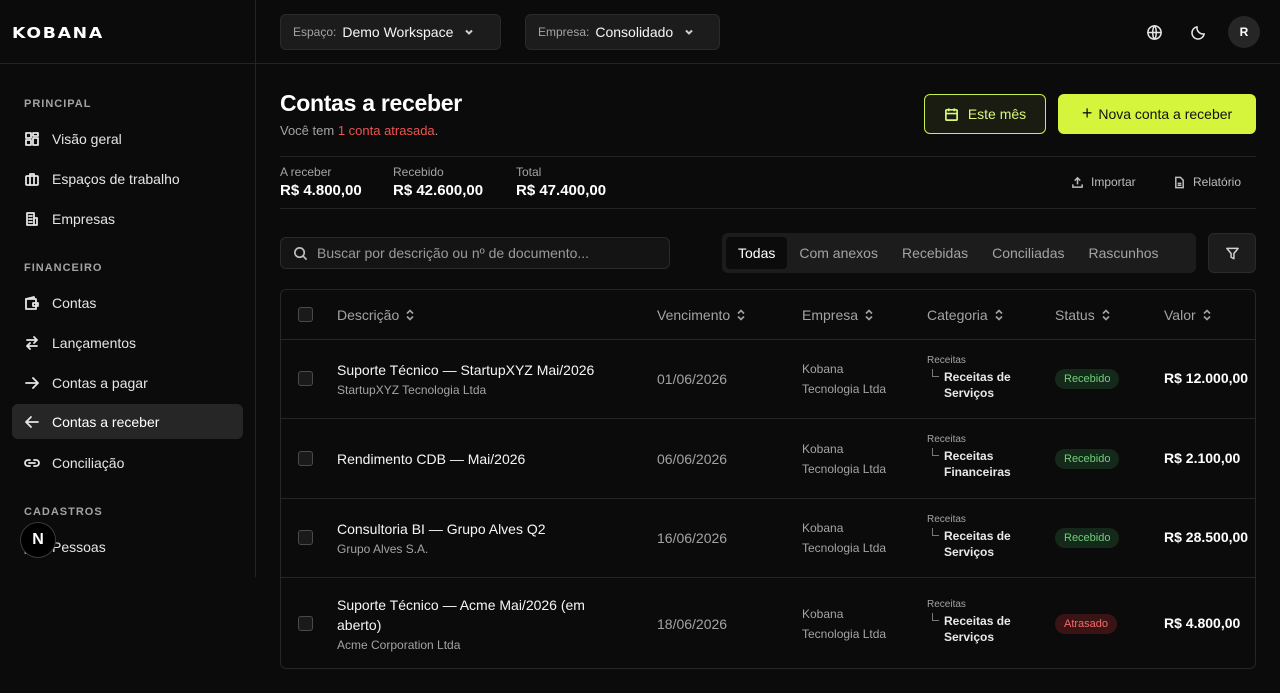 The image size is (1280, 693). I want to click on row-category-line: Serviços, so click(969, 637).